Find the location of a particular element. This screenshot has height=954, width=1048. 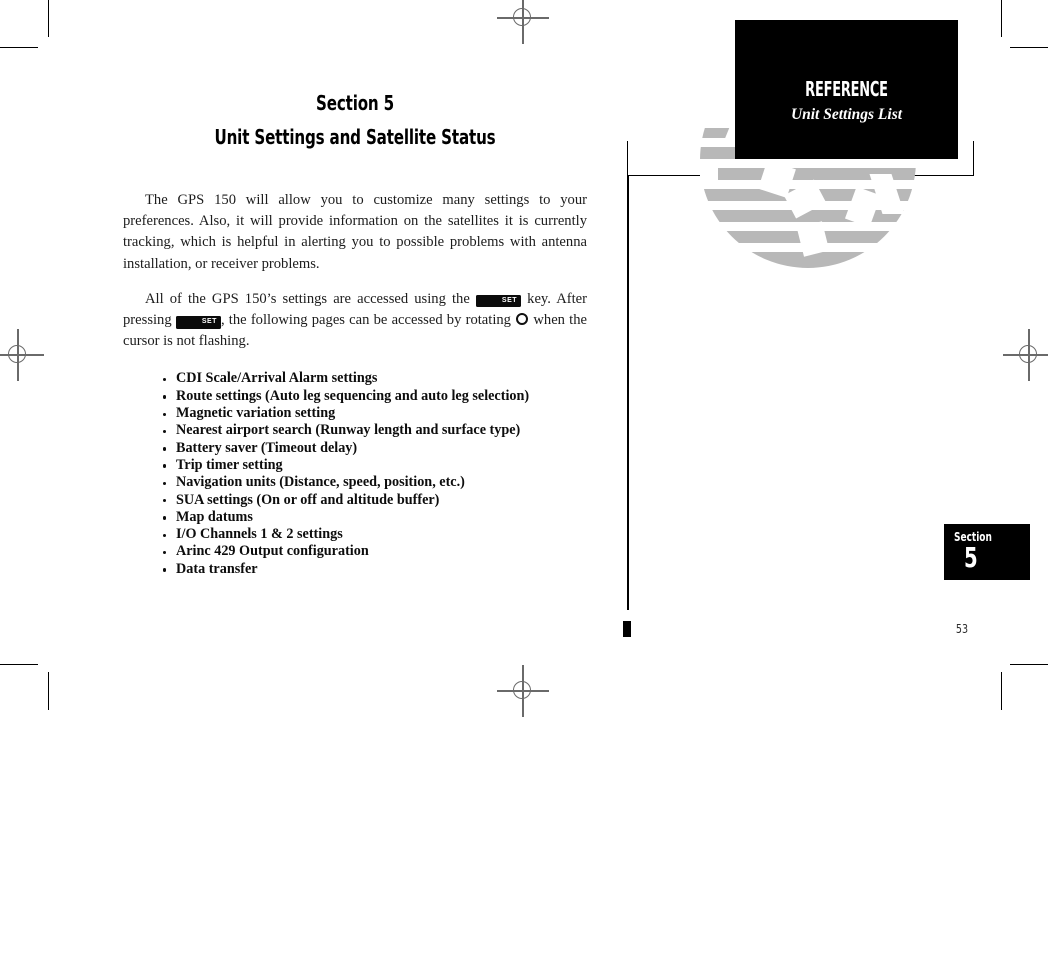

section-thumb-tab: Section 5 is located at coordinates (987, 552).